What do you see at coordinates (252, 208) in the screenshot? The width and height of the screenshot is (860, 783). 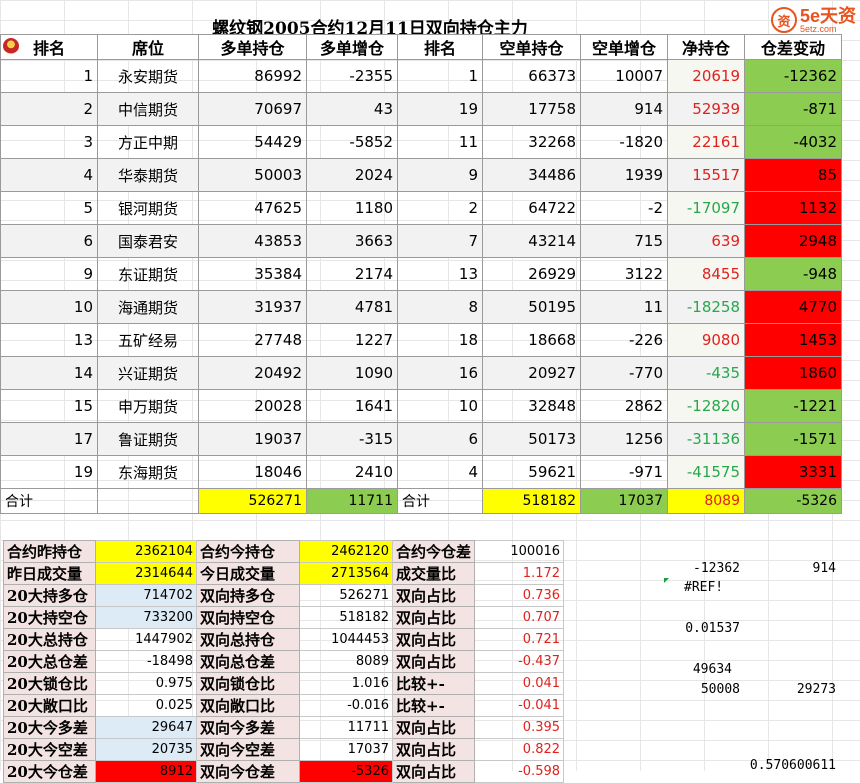 I see `table-cell: 47625` at bounding box center [252, 208].